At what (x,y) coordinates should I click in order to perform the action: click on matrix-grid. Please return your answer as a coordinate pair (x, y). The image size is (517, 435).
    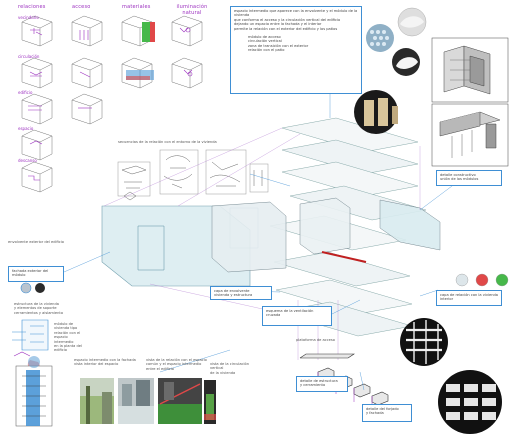
    Looking at the image, I should click on (112, 104).